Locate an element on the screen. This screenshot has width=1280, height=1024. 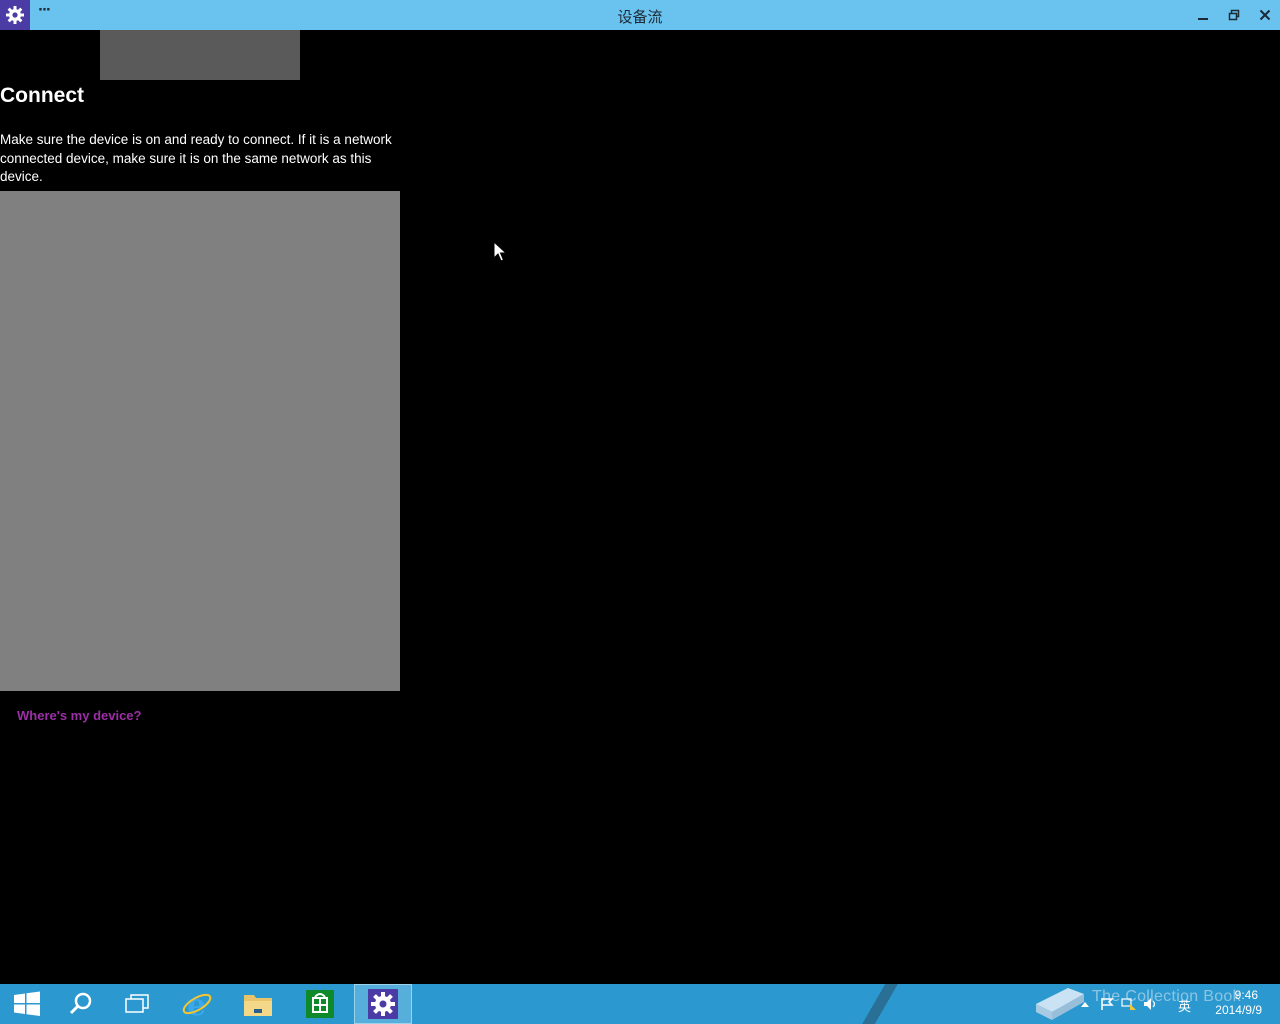
store-icon is located at coordinates (320, 1004).